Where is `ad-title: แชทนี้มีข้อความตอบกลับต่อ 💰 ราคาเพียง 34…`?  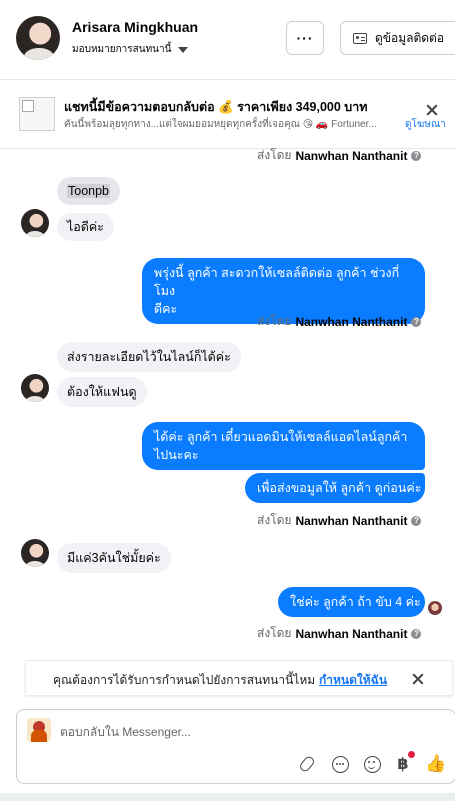
ad-title: แชทนี้มีข้อความตอบกลับต่อ 💰 ราคาเพียง 34… is located at coordinates (216, 107).